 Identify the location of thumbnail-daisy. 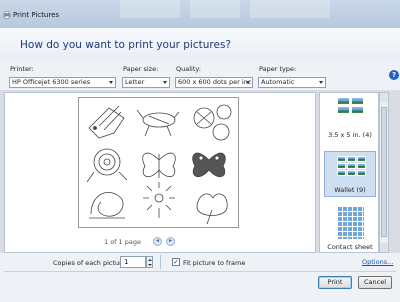
(159, 200).